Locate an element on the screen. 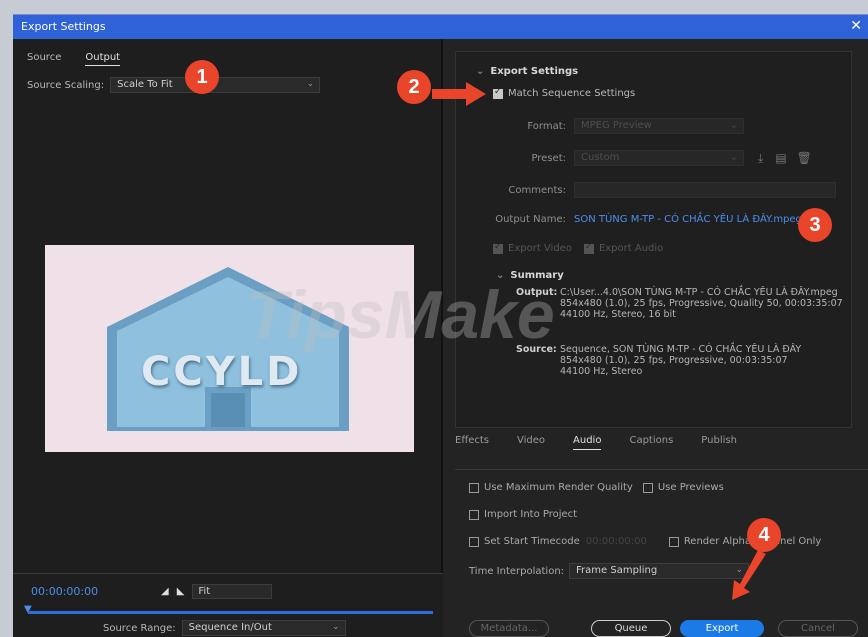  export-video-checkbox is located at coordinates (498, 248).